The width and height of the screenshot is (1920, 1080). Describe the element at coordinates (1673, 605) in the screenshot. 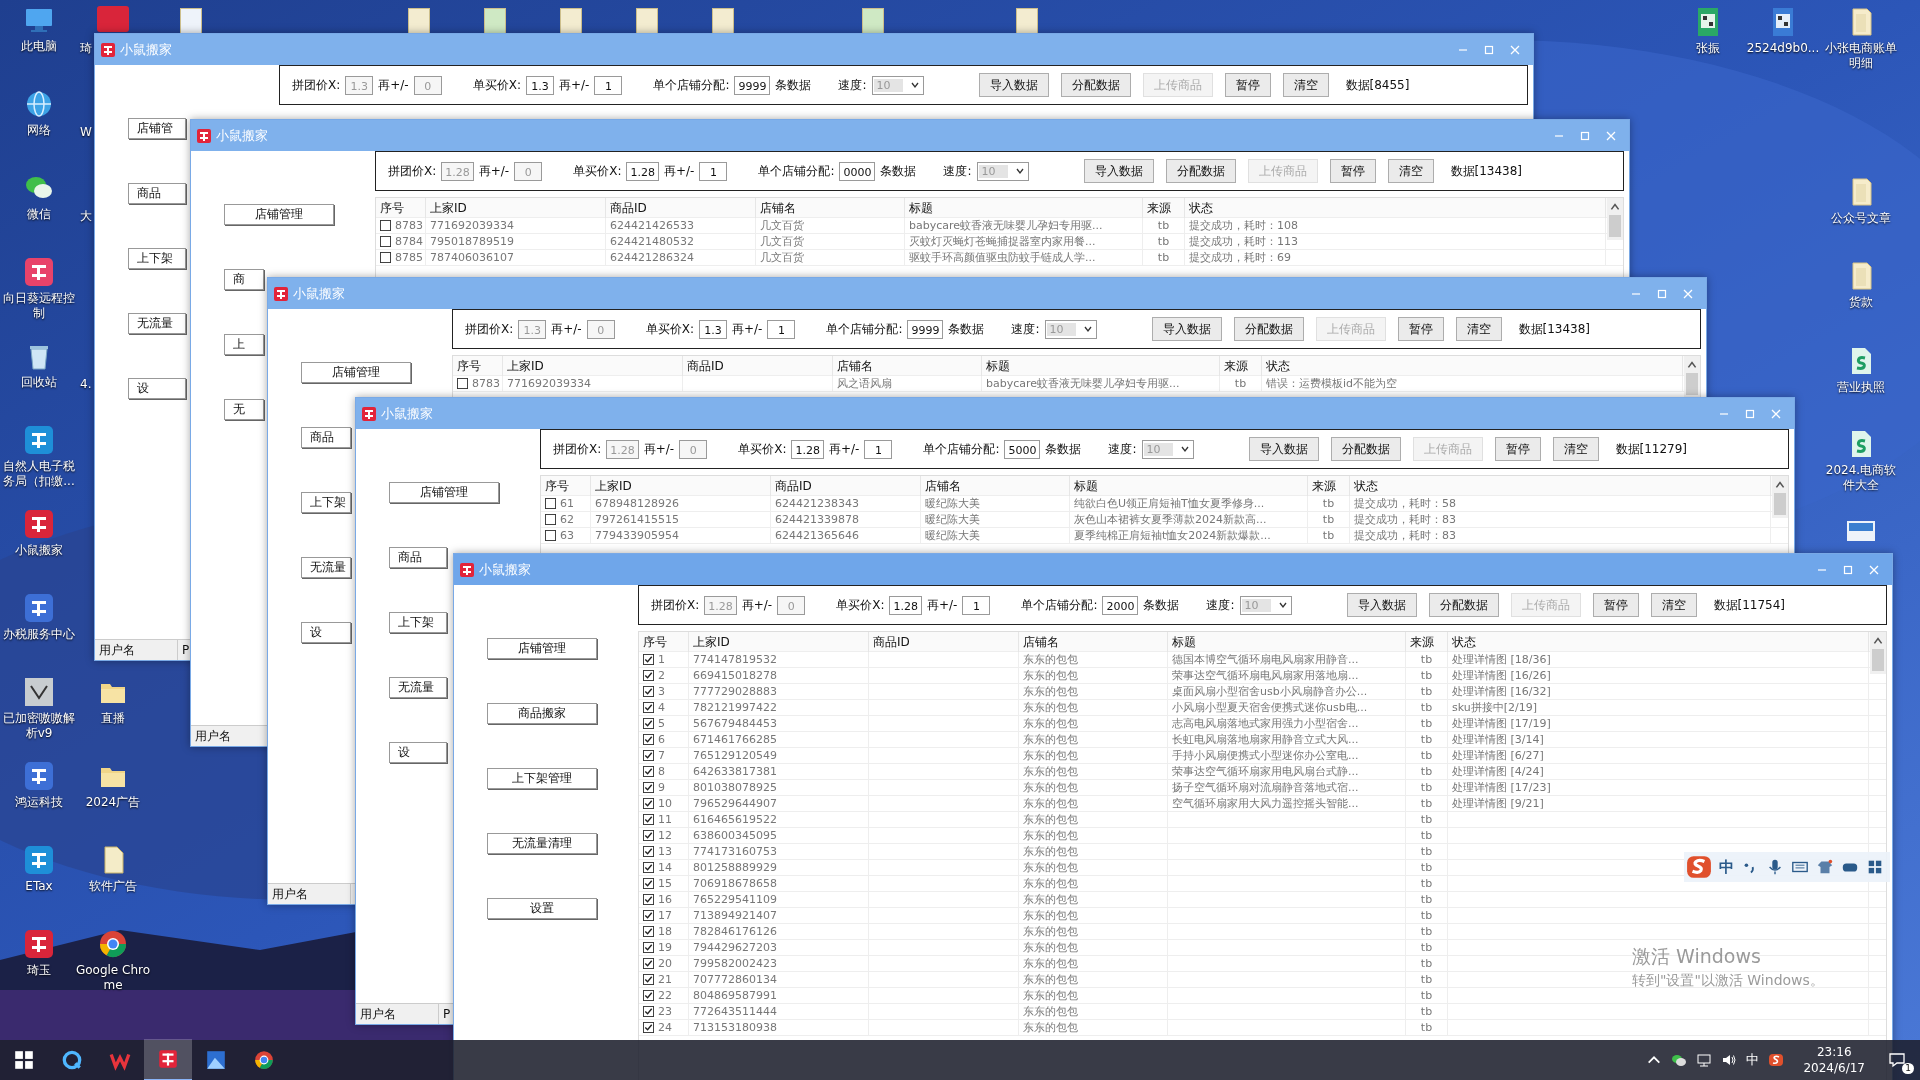

I see `toolbar-button: 清空` at that location.